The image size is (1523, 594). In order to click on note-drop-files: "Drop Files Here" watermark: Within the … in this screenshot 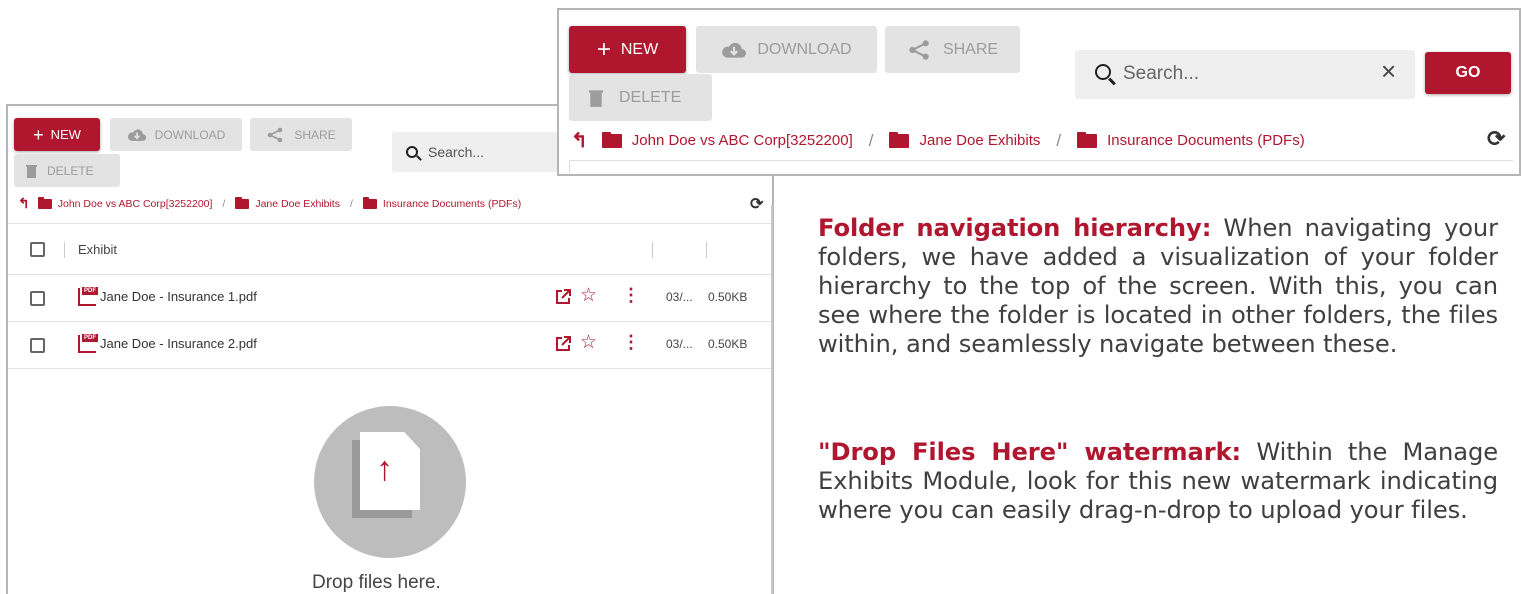, I will do `click(1158, 481)`.